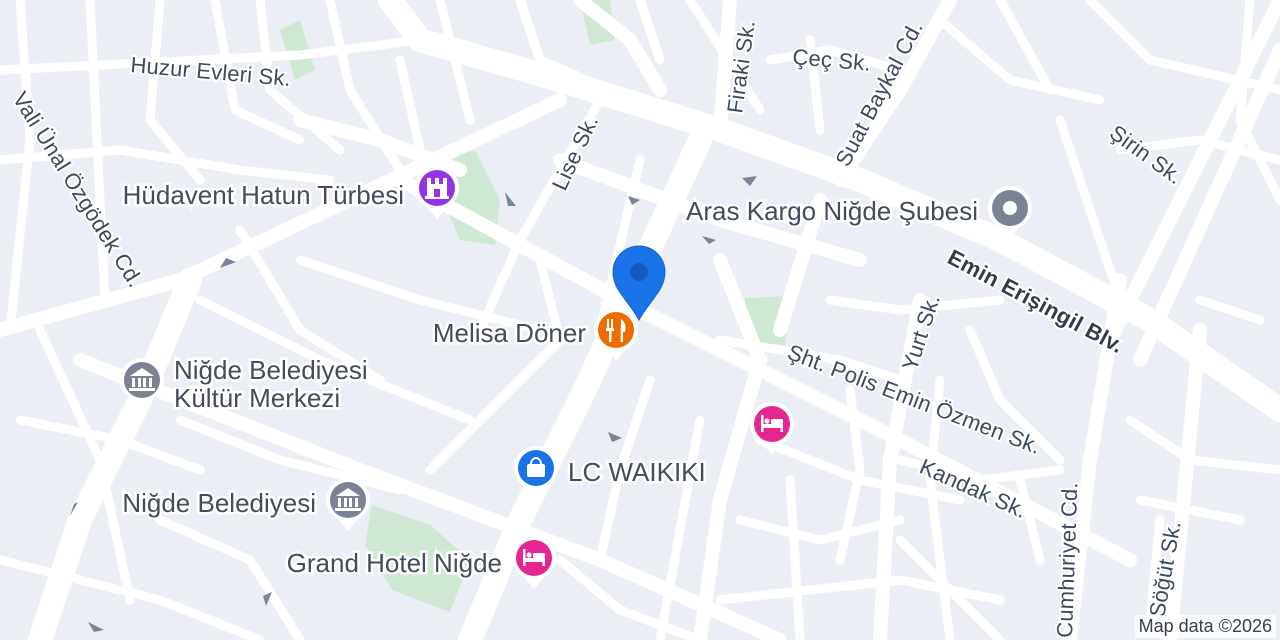  What do you see at coordinates (534, 562) in the screenshot?
I see `hotel-icon` at bounding box center [534, 562].